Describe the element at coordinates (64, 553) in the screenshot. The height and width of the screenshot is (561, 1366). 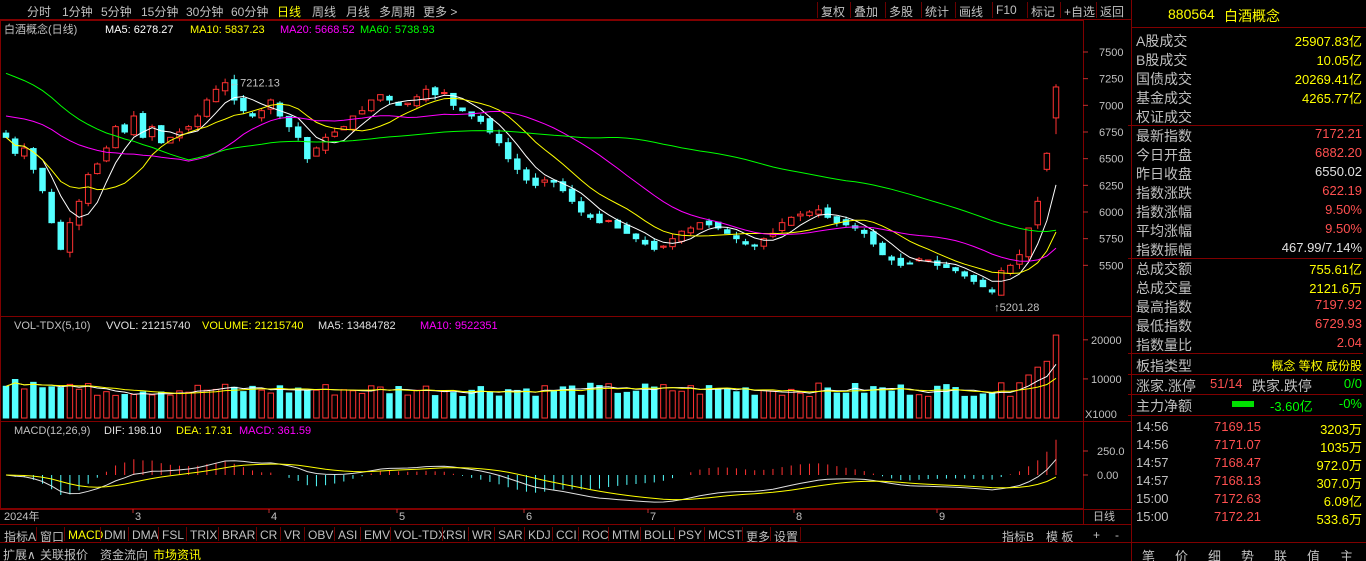
I see `extension-tab: 关联报价` at that location.